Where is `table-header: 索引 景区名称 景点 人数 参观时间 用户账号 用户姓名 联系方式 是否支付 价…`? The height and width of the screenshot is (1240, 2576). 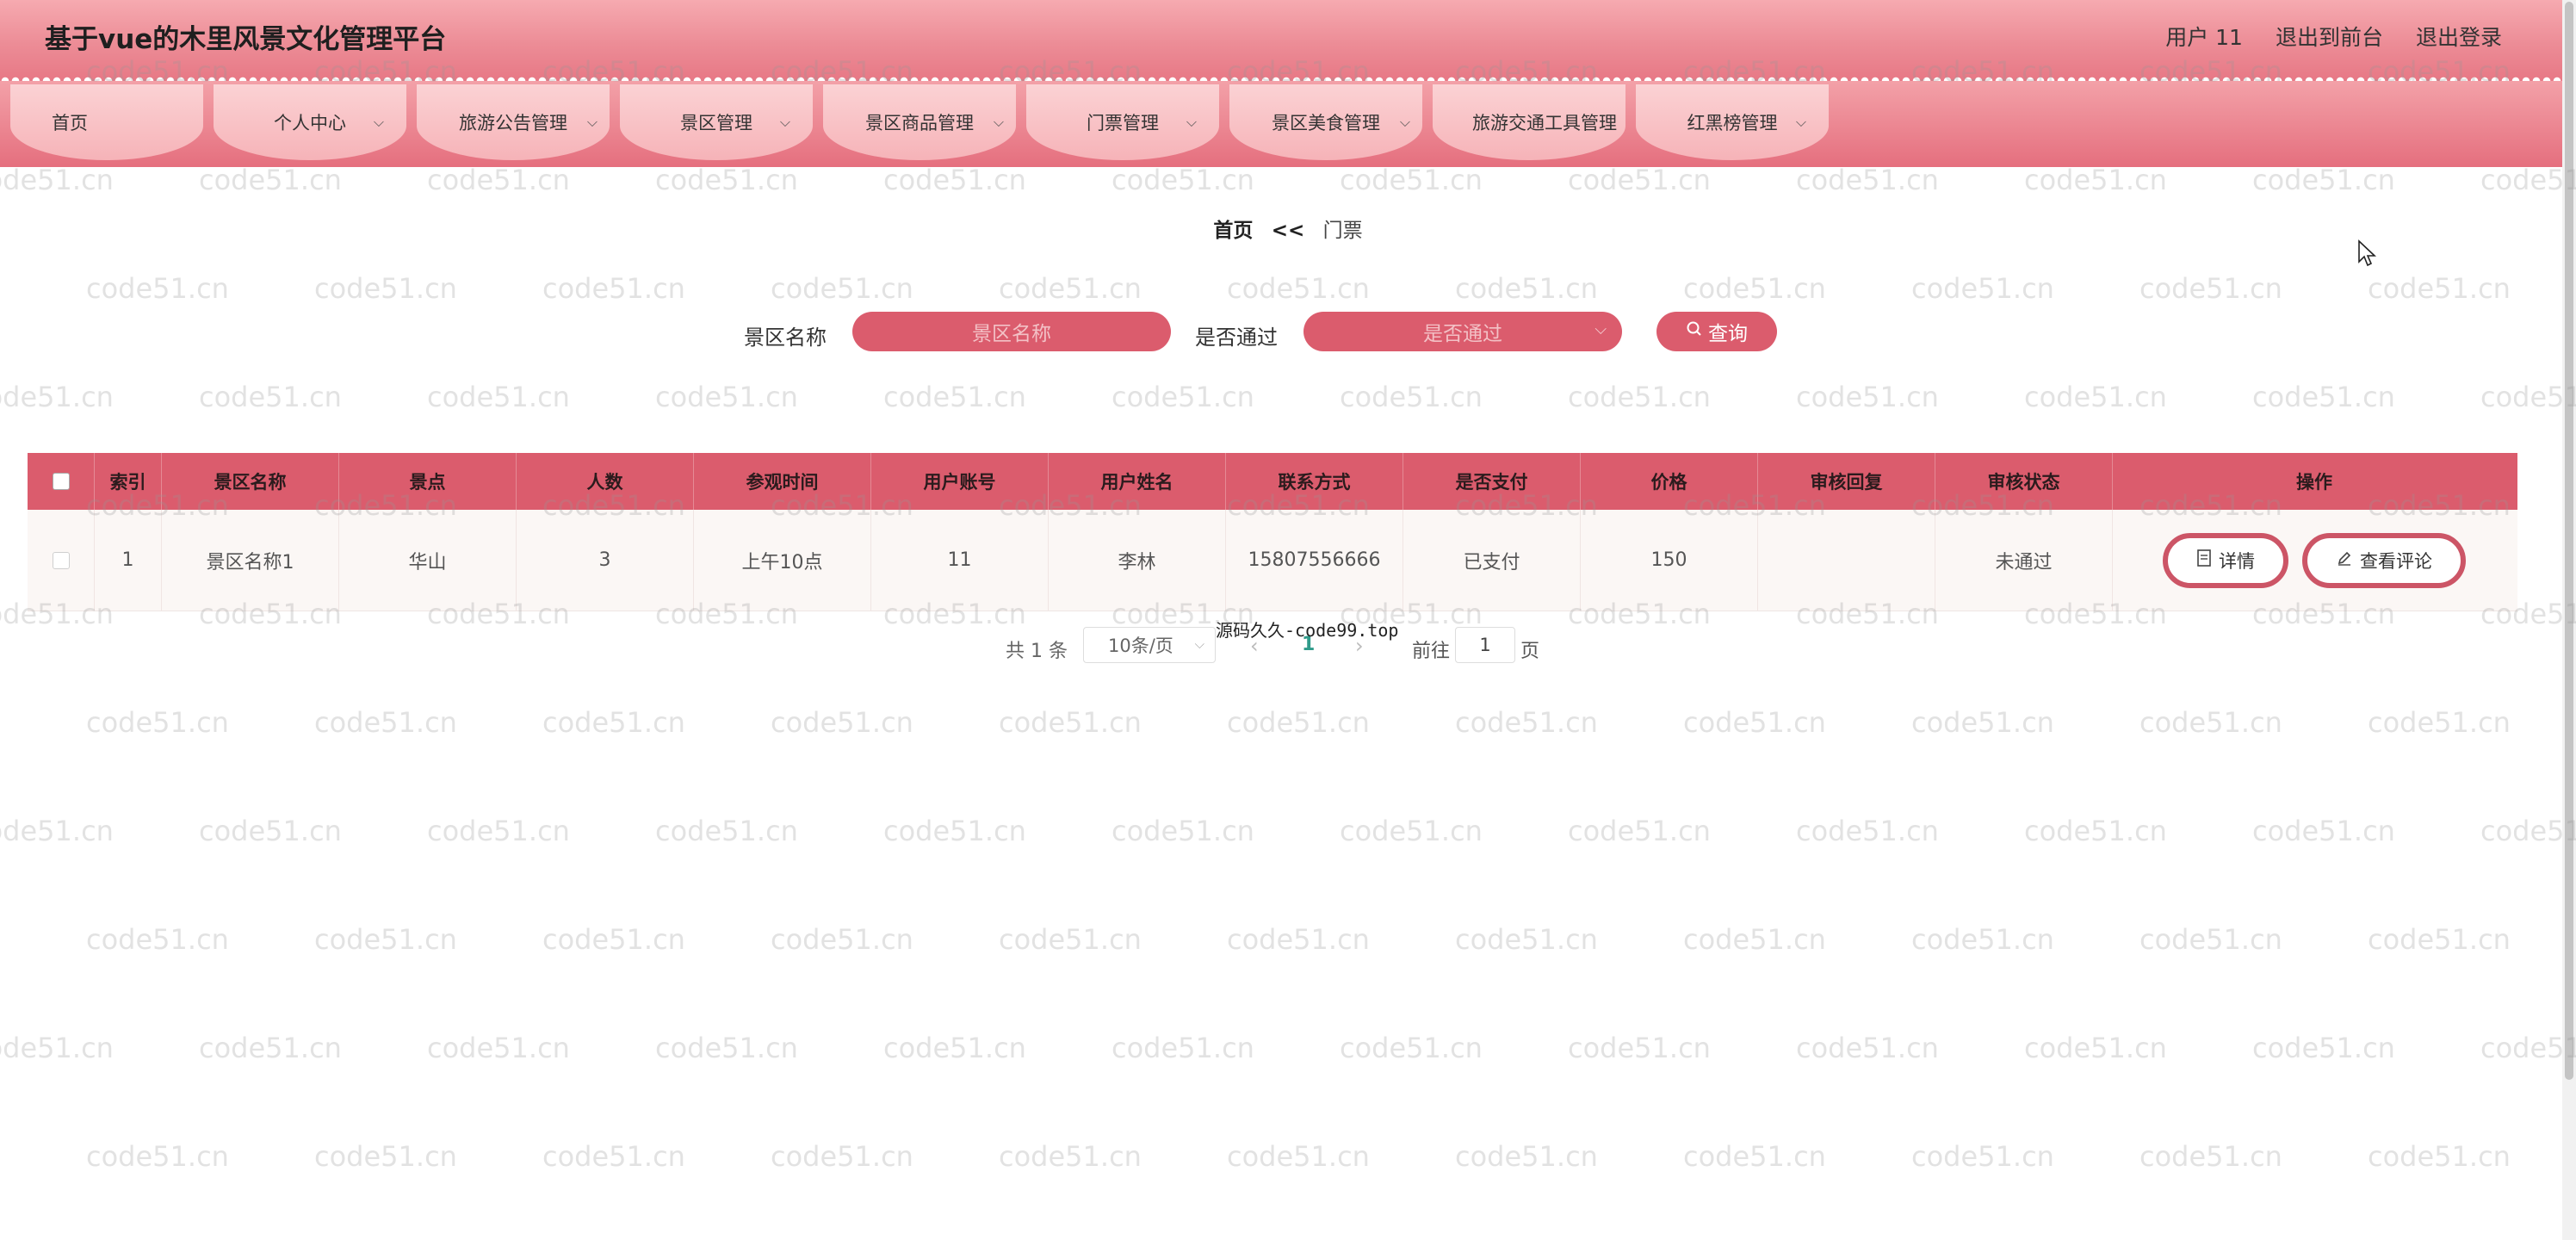 table-header: 索引 景区名称 景点 人数 参观时间 用户账号 用户姓名 联系方式 是否支付 价… is located at coordinates (1273, 482).